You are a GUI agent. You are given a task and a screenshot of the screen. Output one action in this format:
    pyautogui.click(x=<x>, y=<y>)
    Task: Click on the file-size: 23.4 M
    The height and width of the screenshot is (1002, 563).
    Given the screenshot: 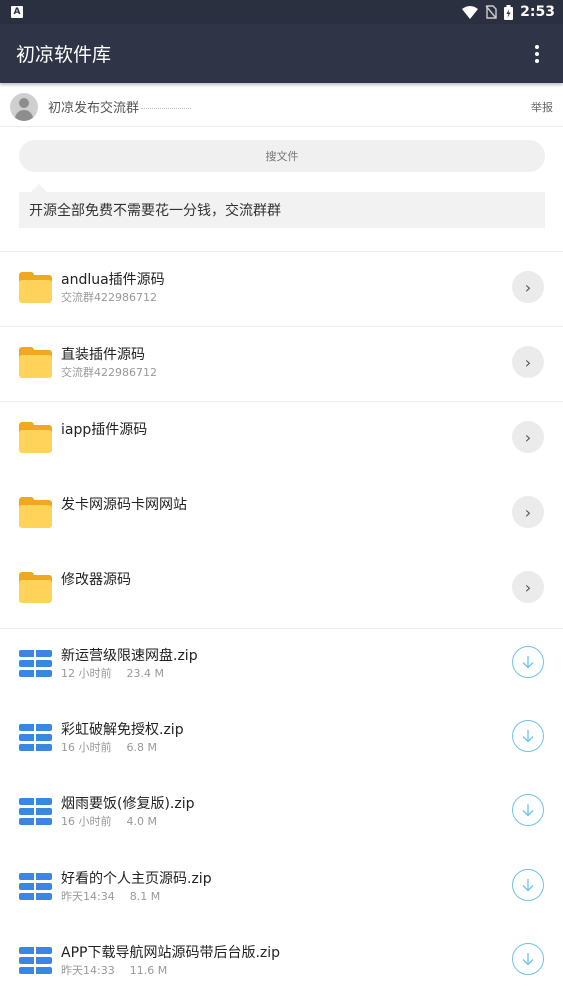 What is the action you would take?
    pyautogui.click(x=145, y=673)
    